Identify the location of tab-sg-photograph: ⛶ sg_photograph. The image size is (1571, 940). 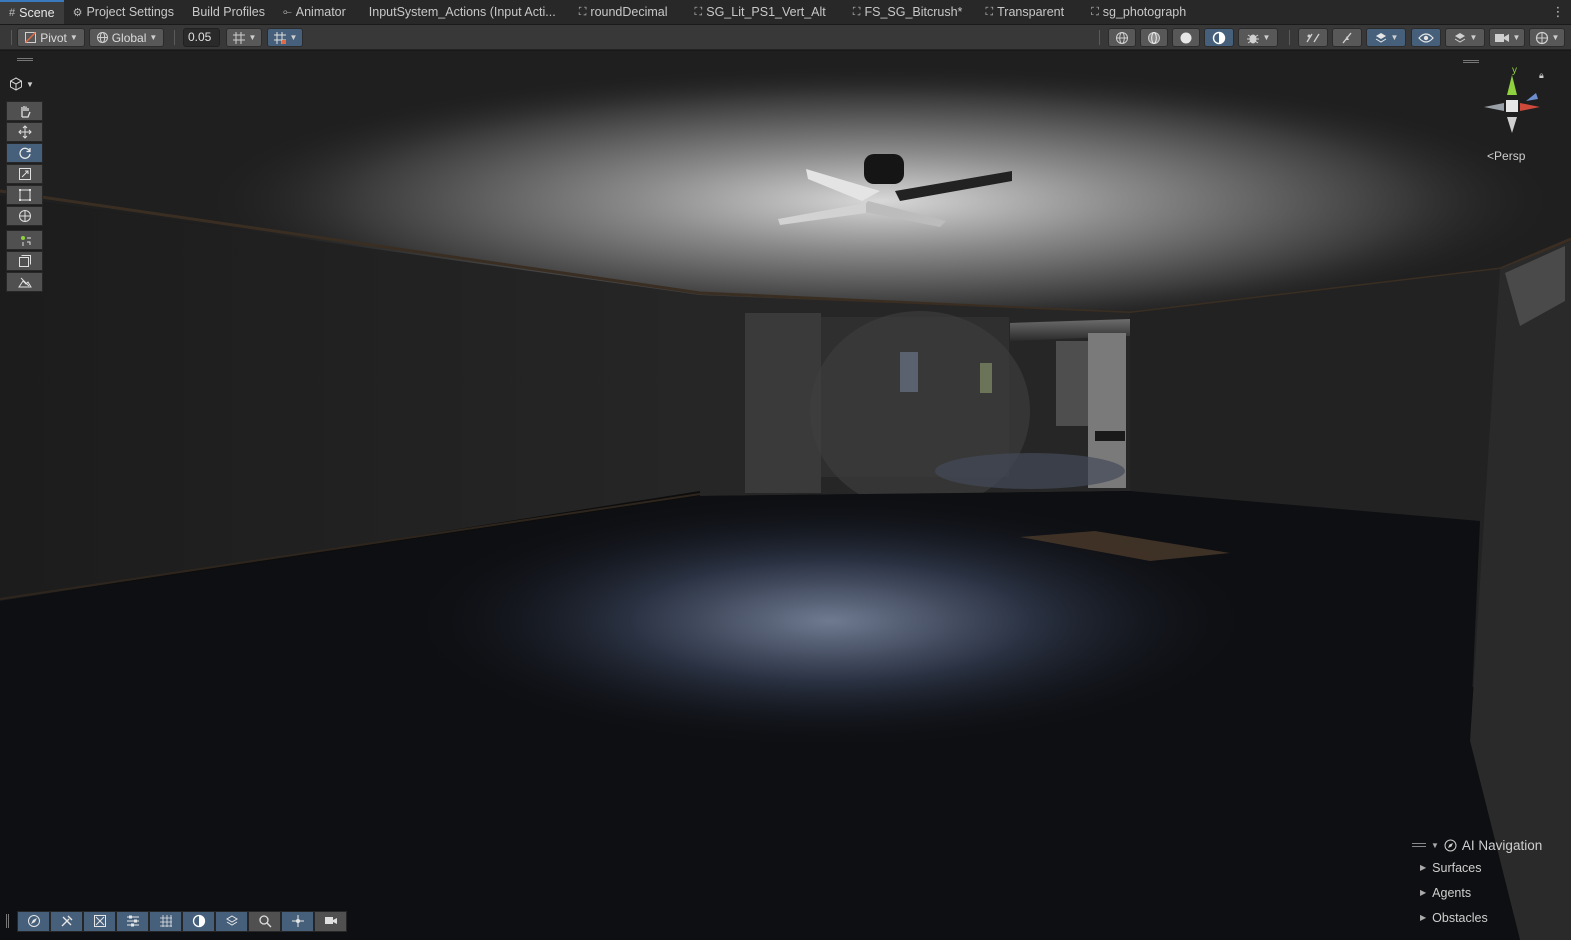
(1134, 12).